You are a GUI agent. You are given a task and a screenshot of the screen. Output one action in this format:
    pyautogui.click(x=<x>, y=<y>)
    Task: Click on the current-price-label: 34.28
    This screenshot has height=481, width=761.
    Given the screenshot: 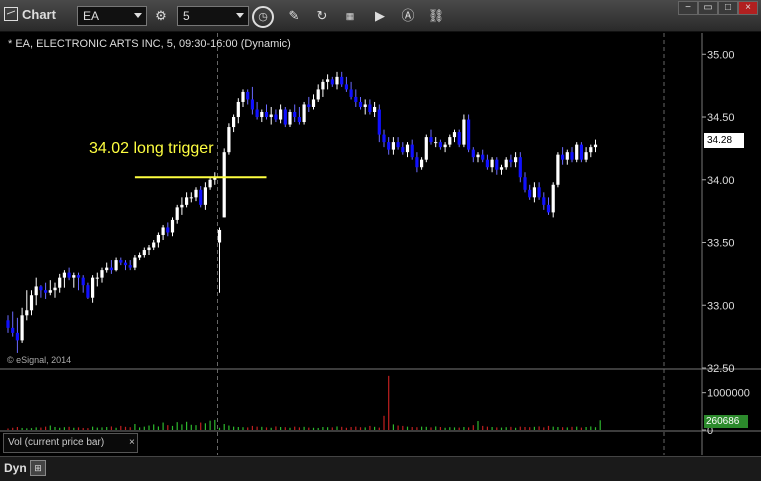 What is the action you would take?
    pyautogui.click(x=724, y=140)
    